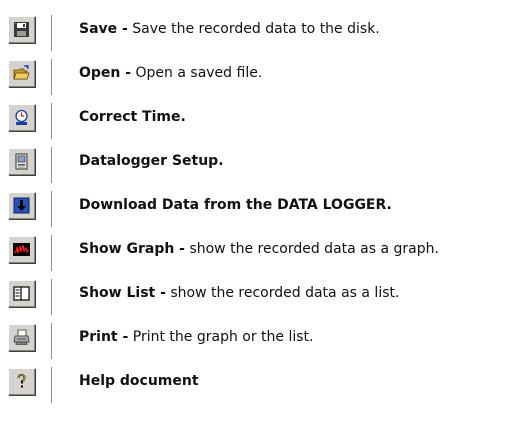  I want to click on list-icon, so click(21, 293).